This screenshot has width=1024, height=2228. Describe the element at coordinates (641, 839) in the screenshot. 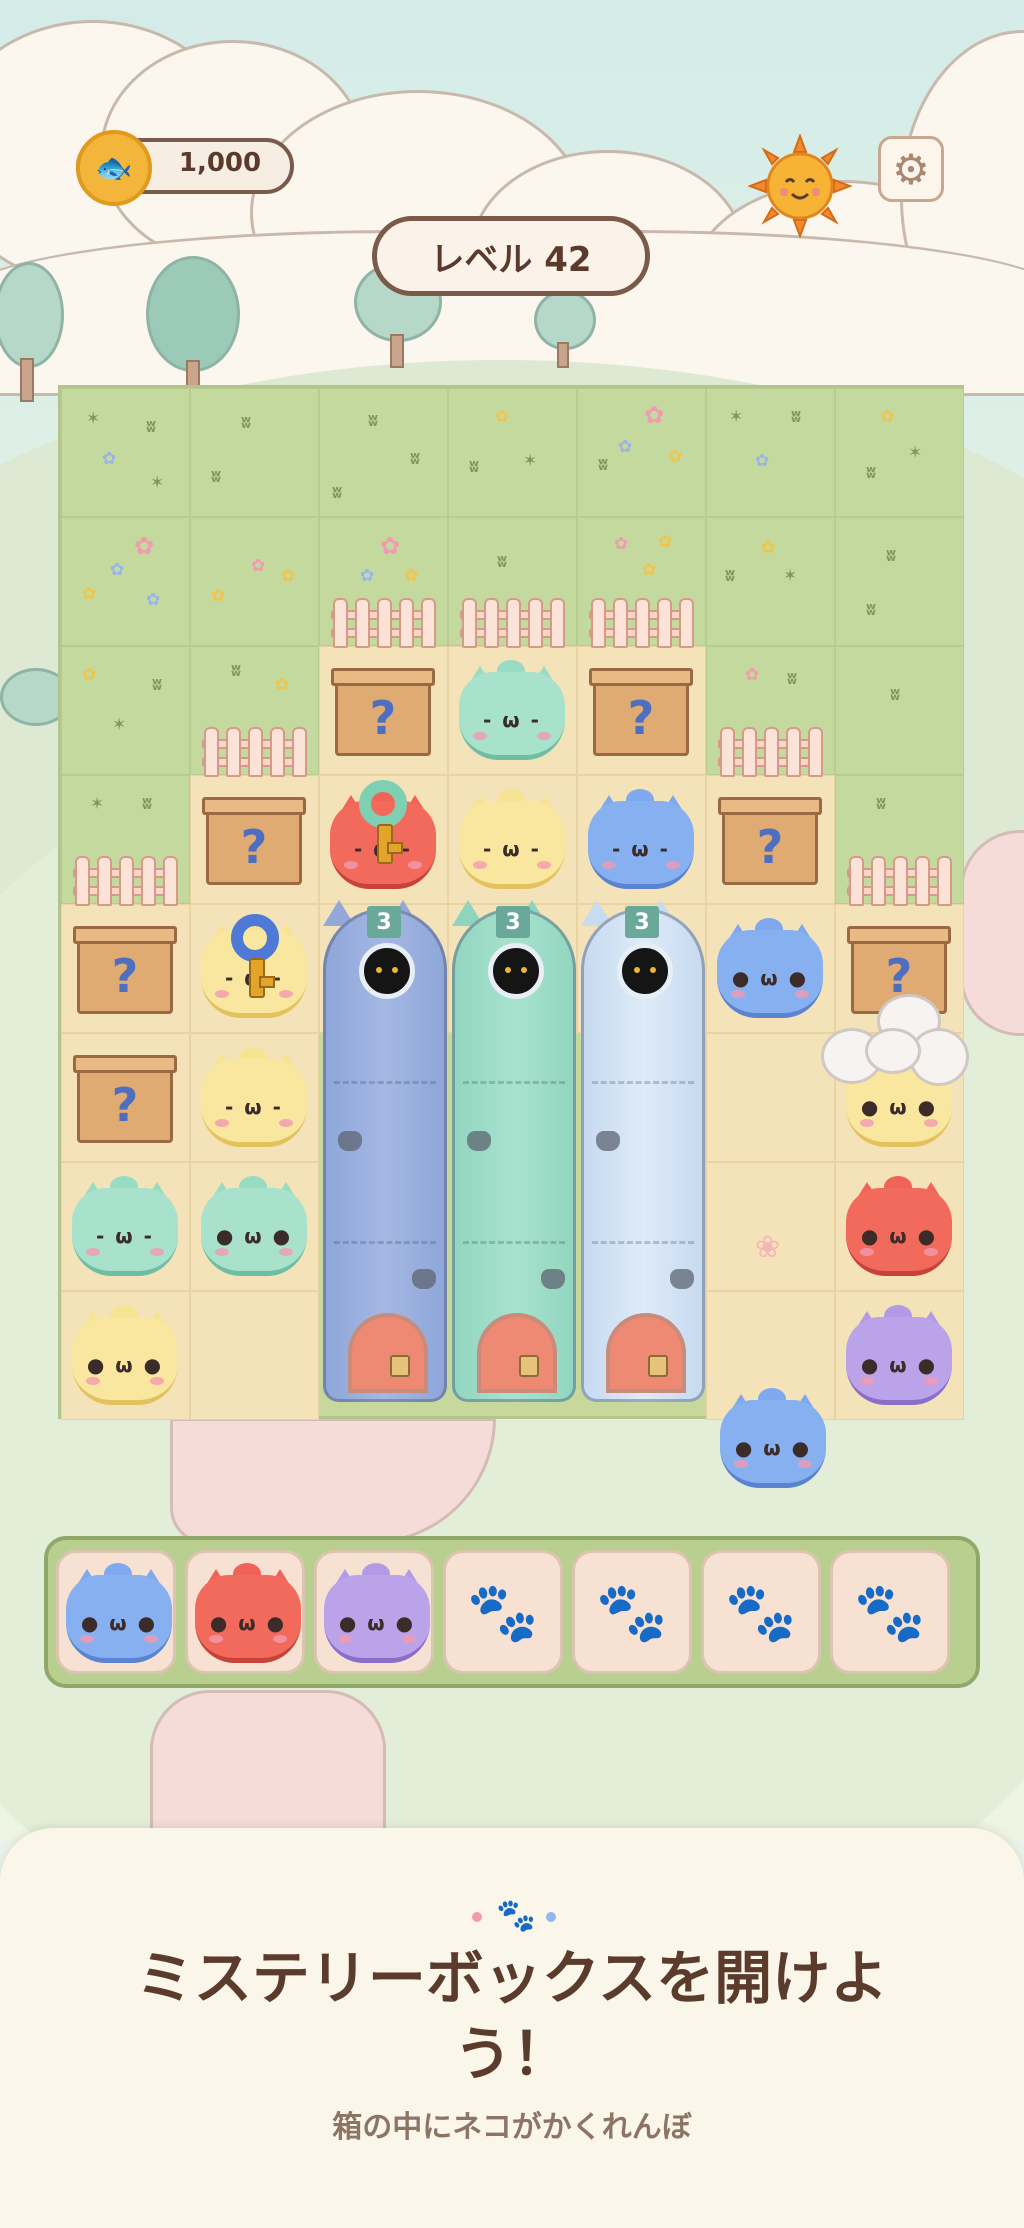

I see `cat-blue-sleeping: - ω -` at that location.